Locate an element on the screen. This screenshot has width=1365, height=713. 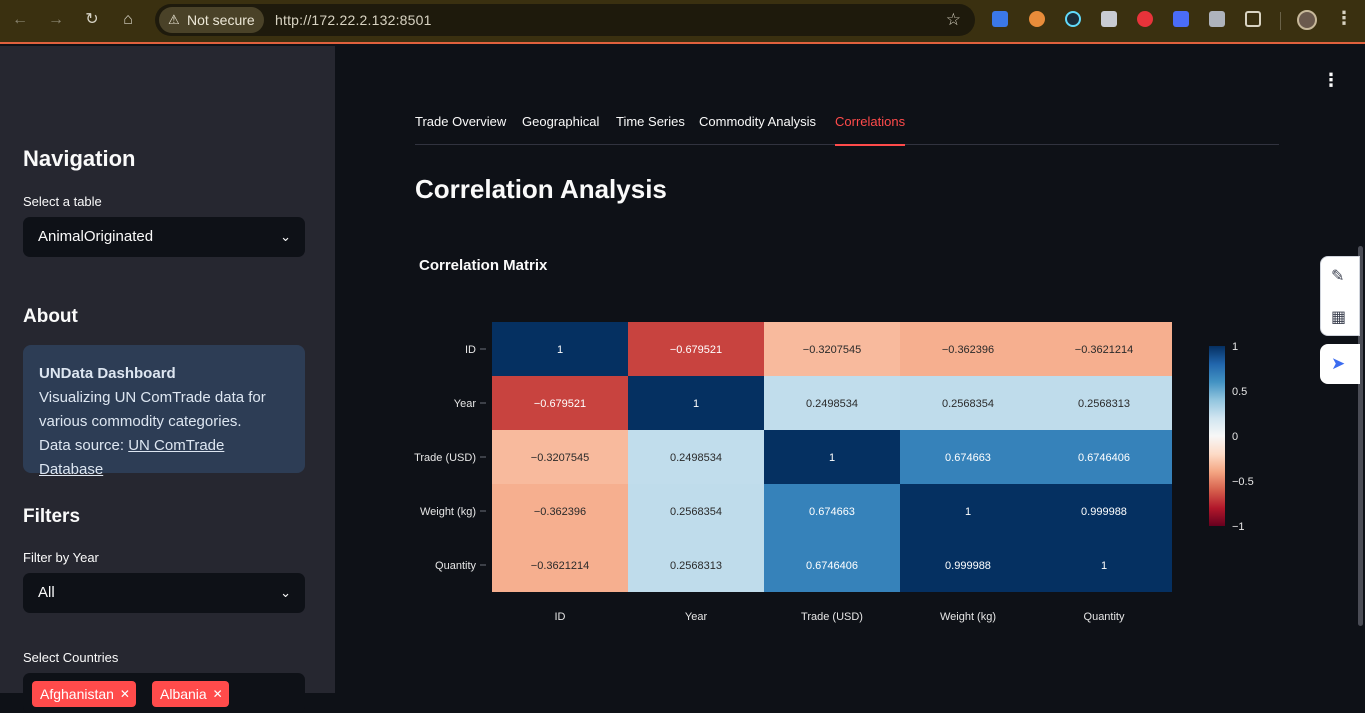
tab-time-series: Time Series is located at coordinates (650, 129).